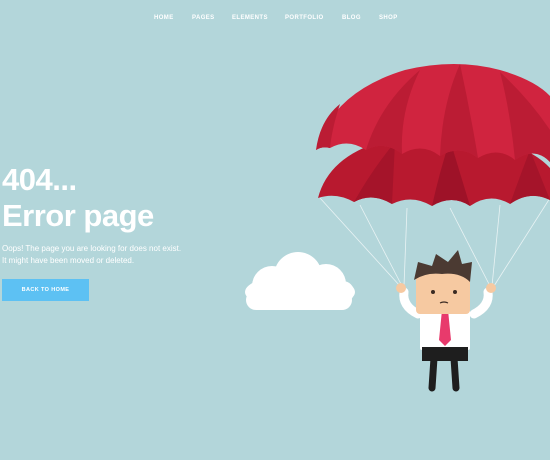  I want to click on man-character, so click(446, 321).